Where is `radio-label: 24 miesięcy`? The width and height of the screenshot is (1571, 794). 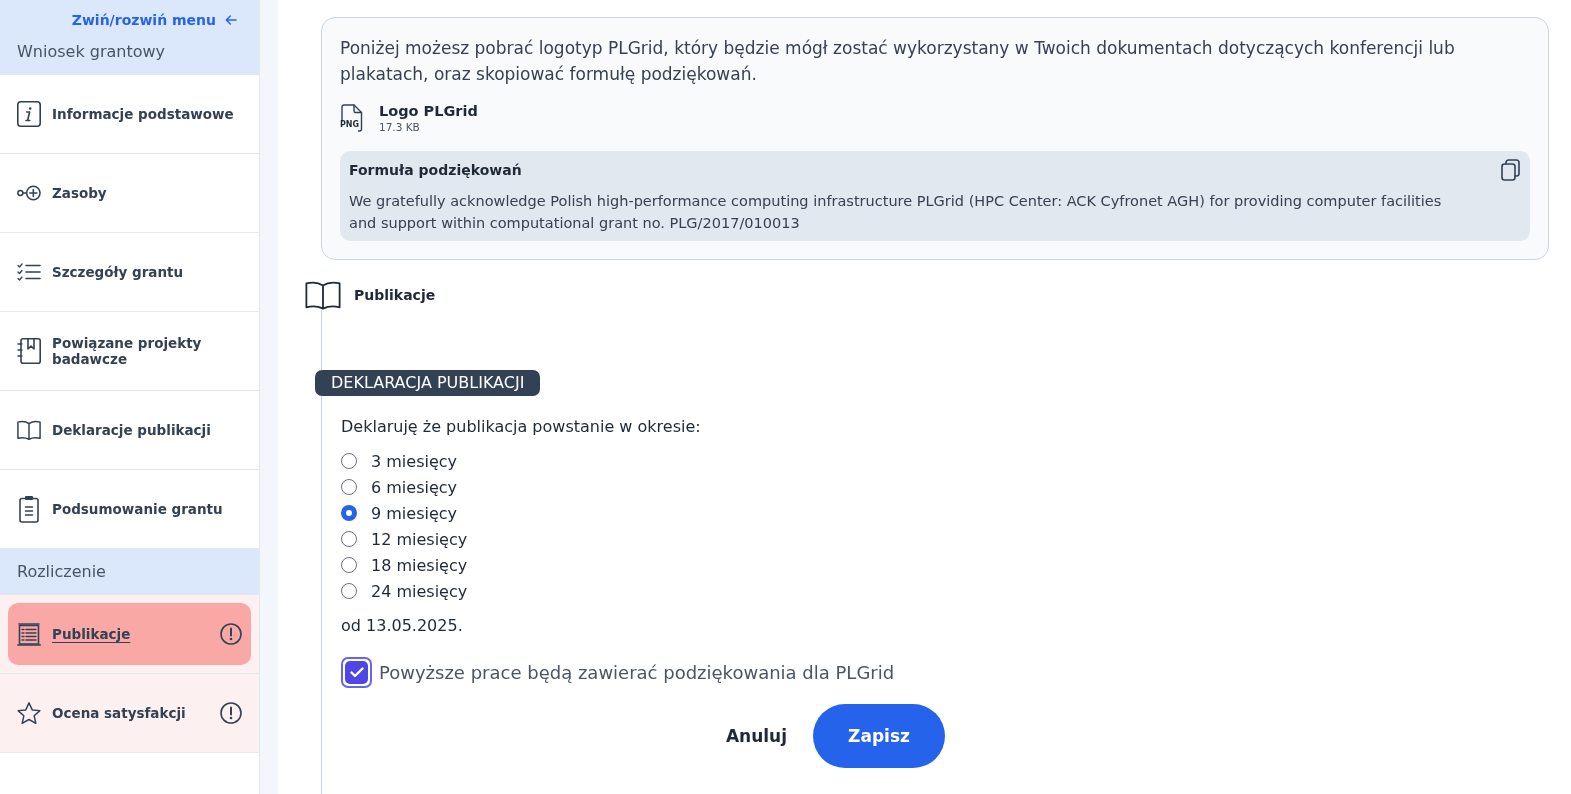
radio-label: 24 miesięcy is located at coordinates (419, 591).